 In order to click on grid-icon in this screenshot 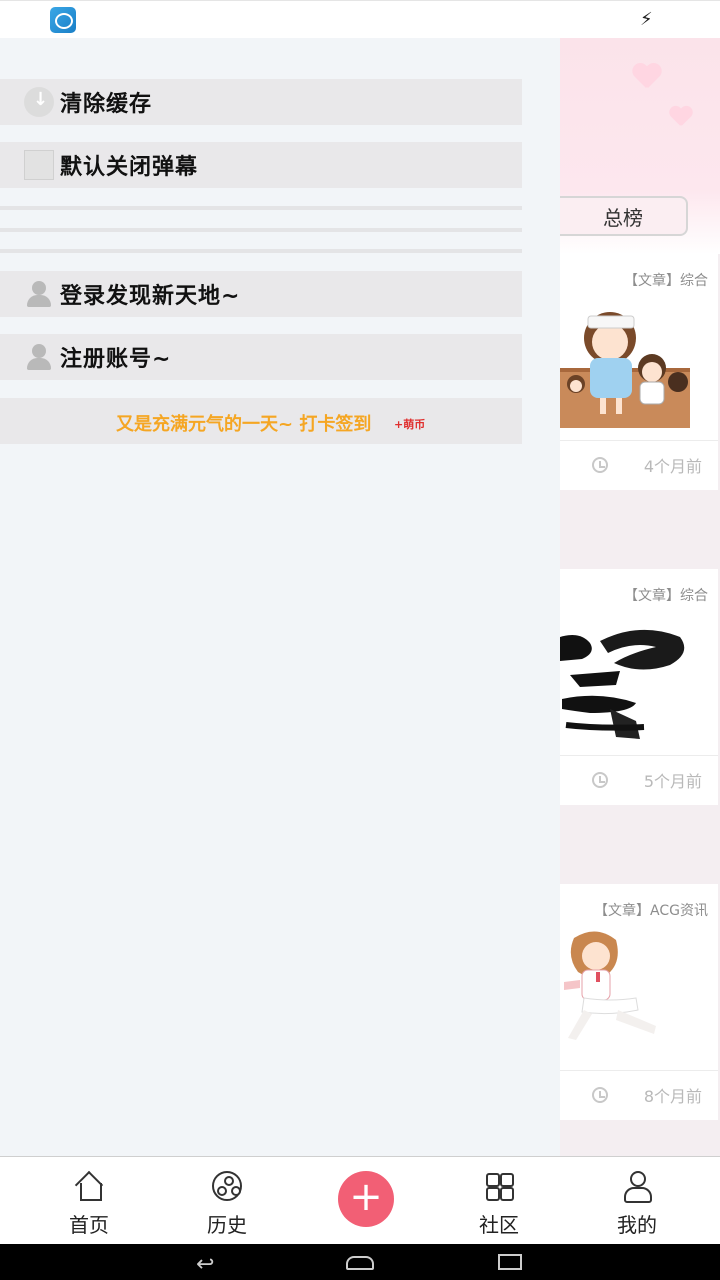, I will do `click(499, 1186)`.